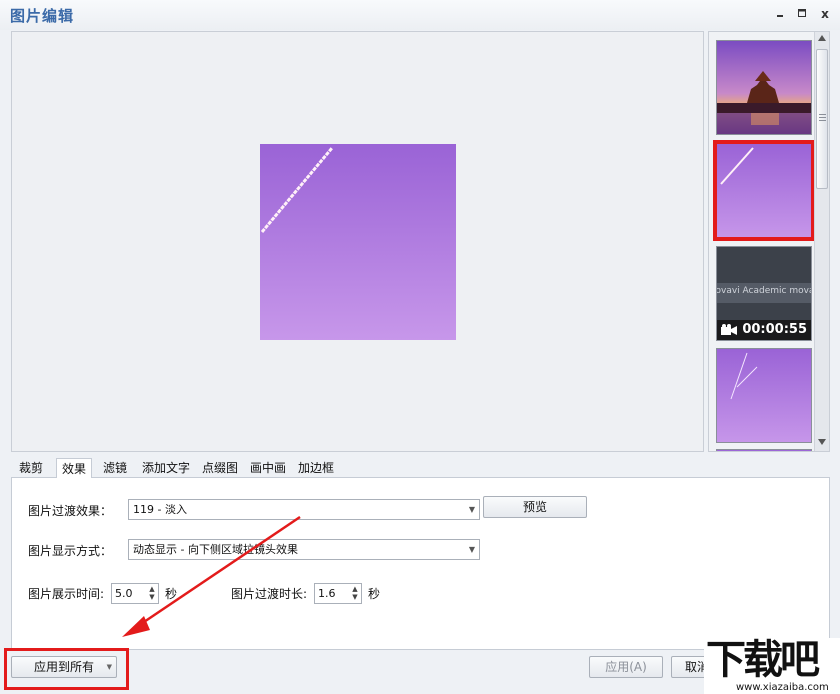 The image size is (840, 694). I want to click on video-brand-text: Movavi Academic movavi, so click(764, 291).